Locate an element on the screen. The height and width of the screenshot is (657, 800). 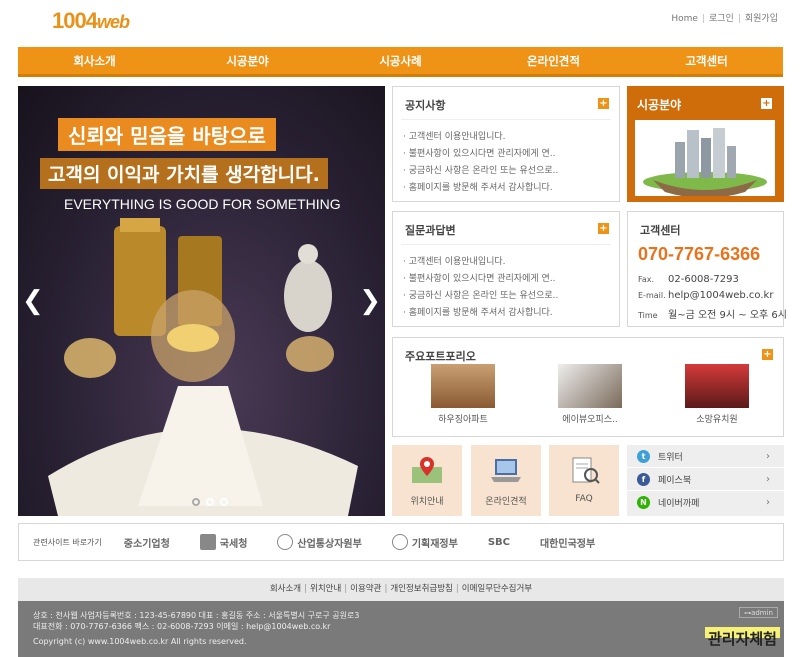
qna-title: 질문과답변 is located at coordinates (430, 230).